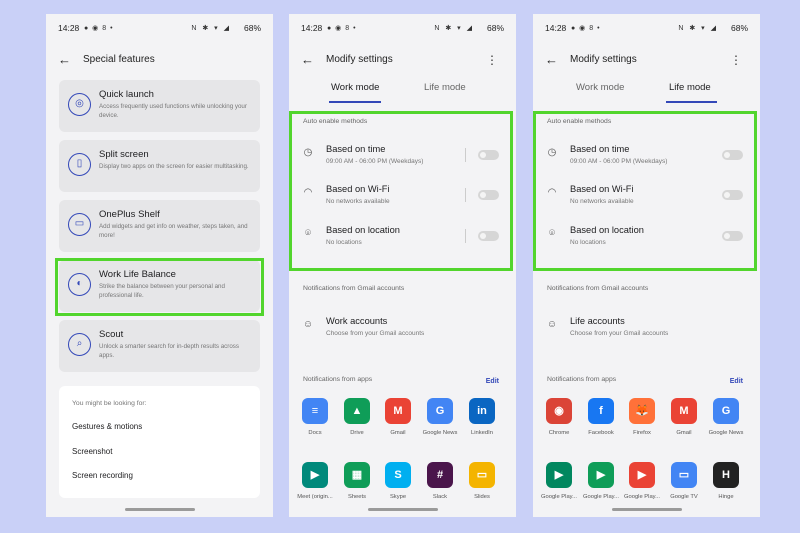 The height and width of the screenshot is (533, 800). I want to click on feature-title: OnePlus Shelf, so click(129, 214).